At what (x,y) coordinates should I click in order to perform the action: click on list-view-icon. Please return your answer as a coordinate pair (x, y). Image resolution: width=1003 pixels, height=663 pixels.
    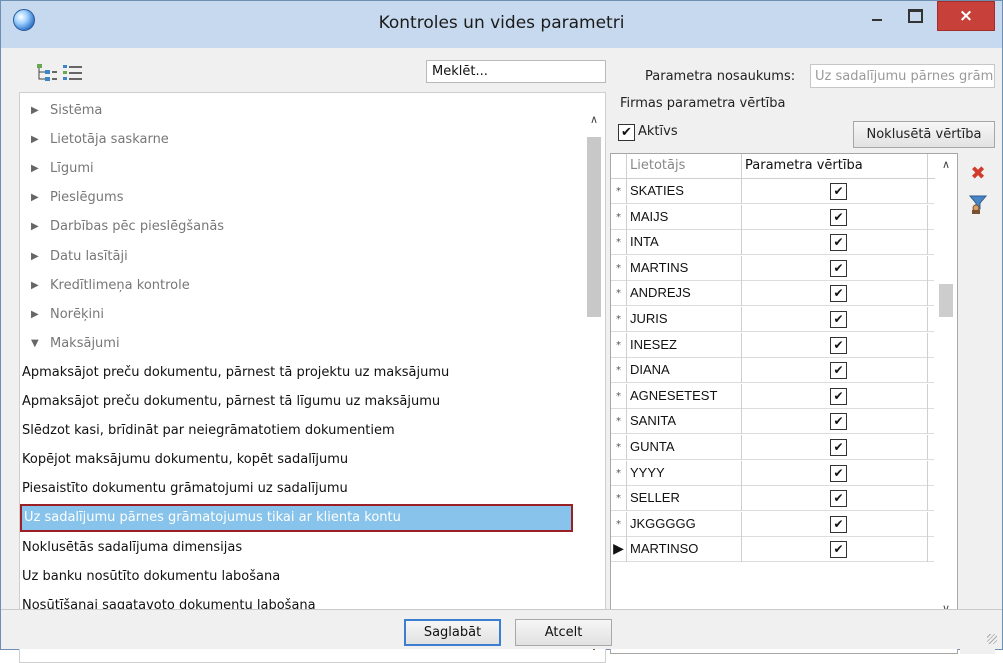
    Looking at the image, I should click on (73, 73).